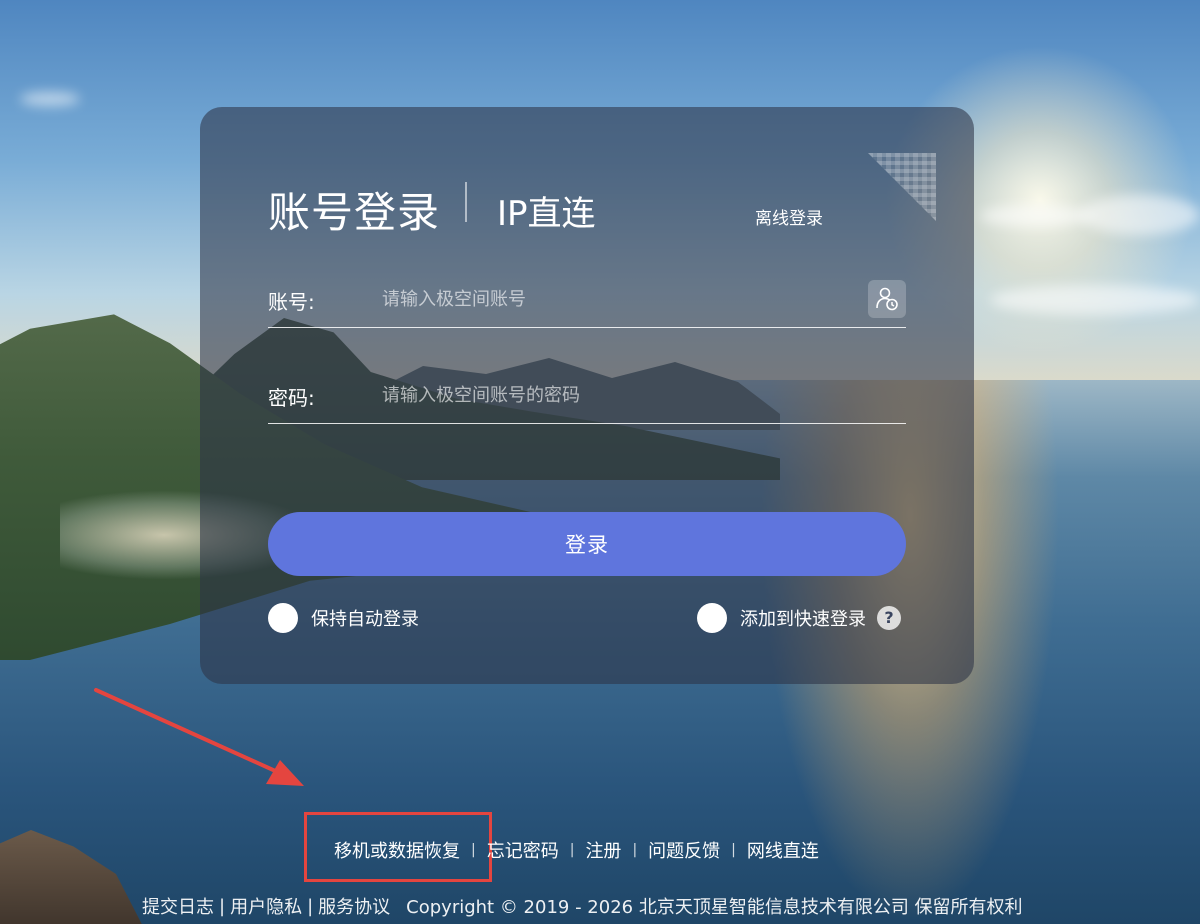 This screenshot has width=1200, height=924. Describe the element at coordinates (523, 850) in the screenshot. I see `footer-link-forgot-password: 忘记密码` at that location.